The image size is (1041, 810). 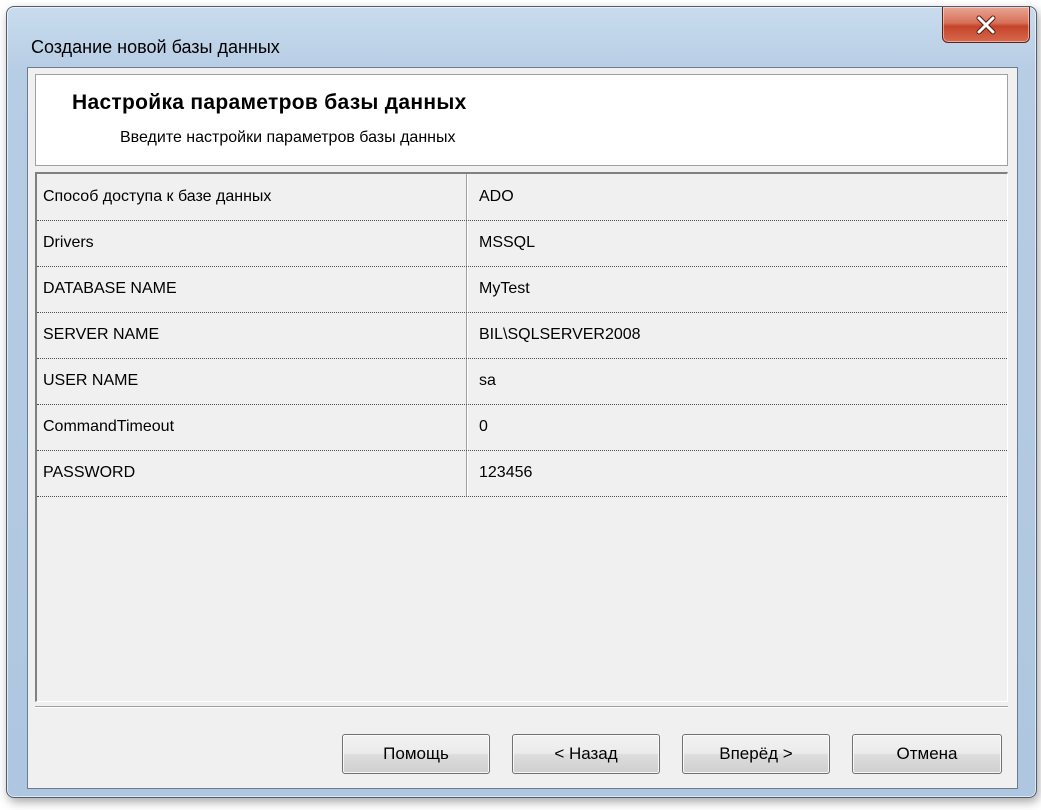 I want to click on parameter-row: USER NAME sa, so click(x=522, y=381).